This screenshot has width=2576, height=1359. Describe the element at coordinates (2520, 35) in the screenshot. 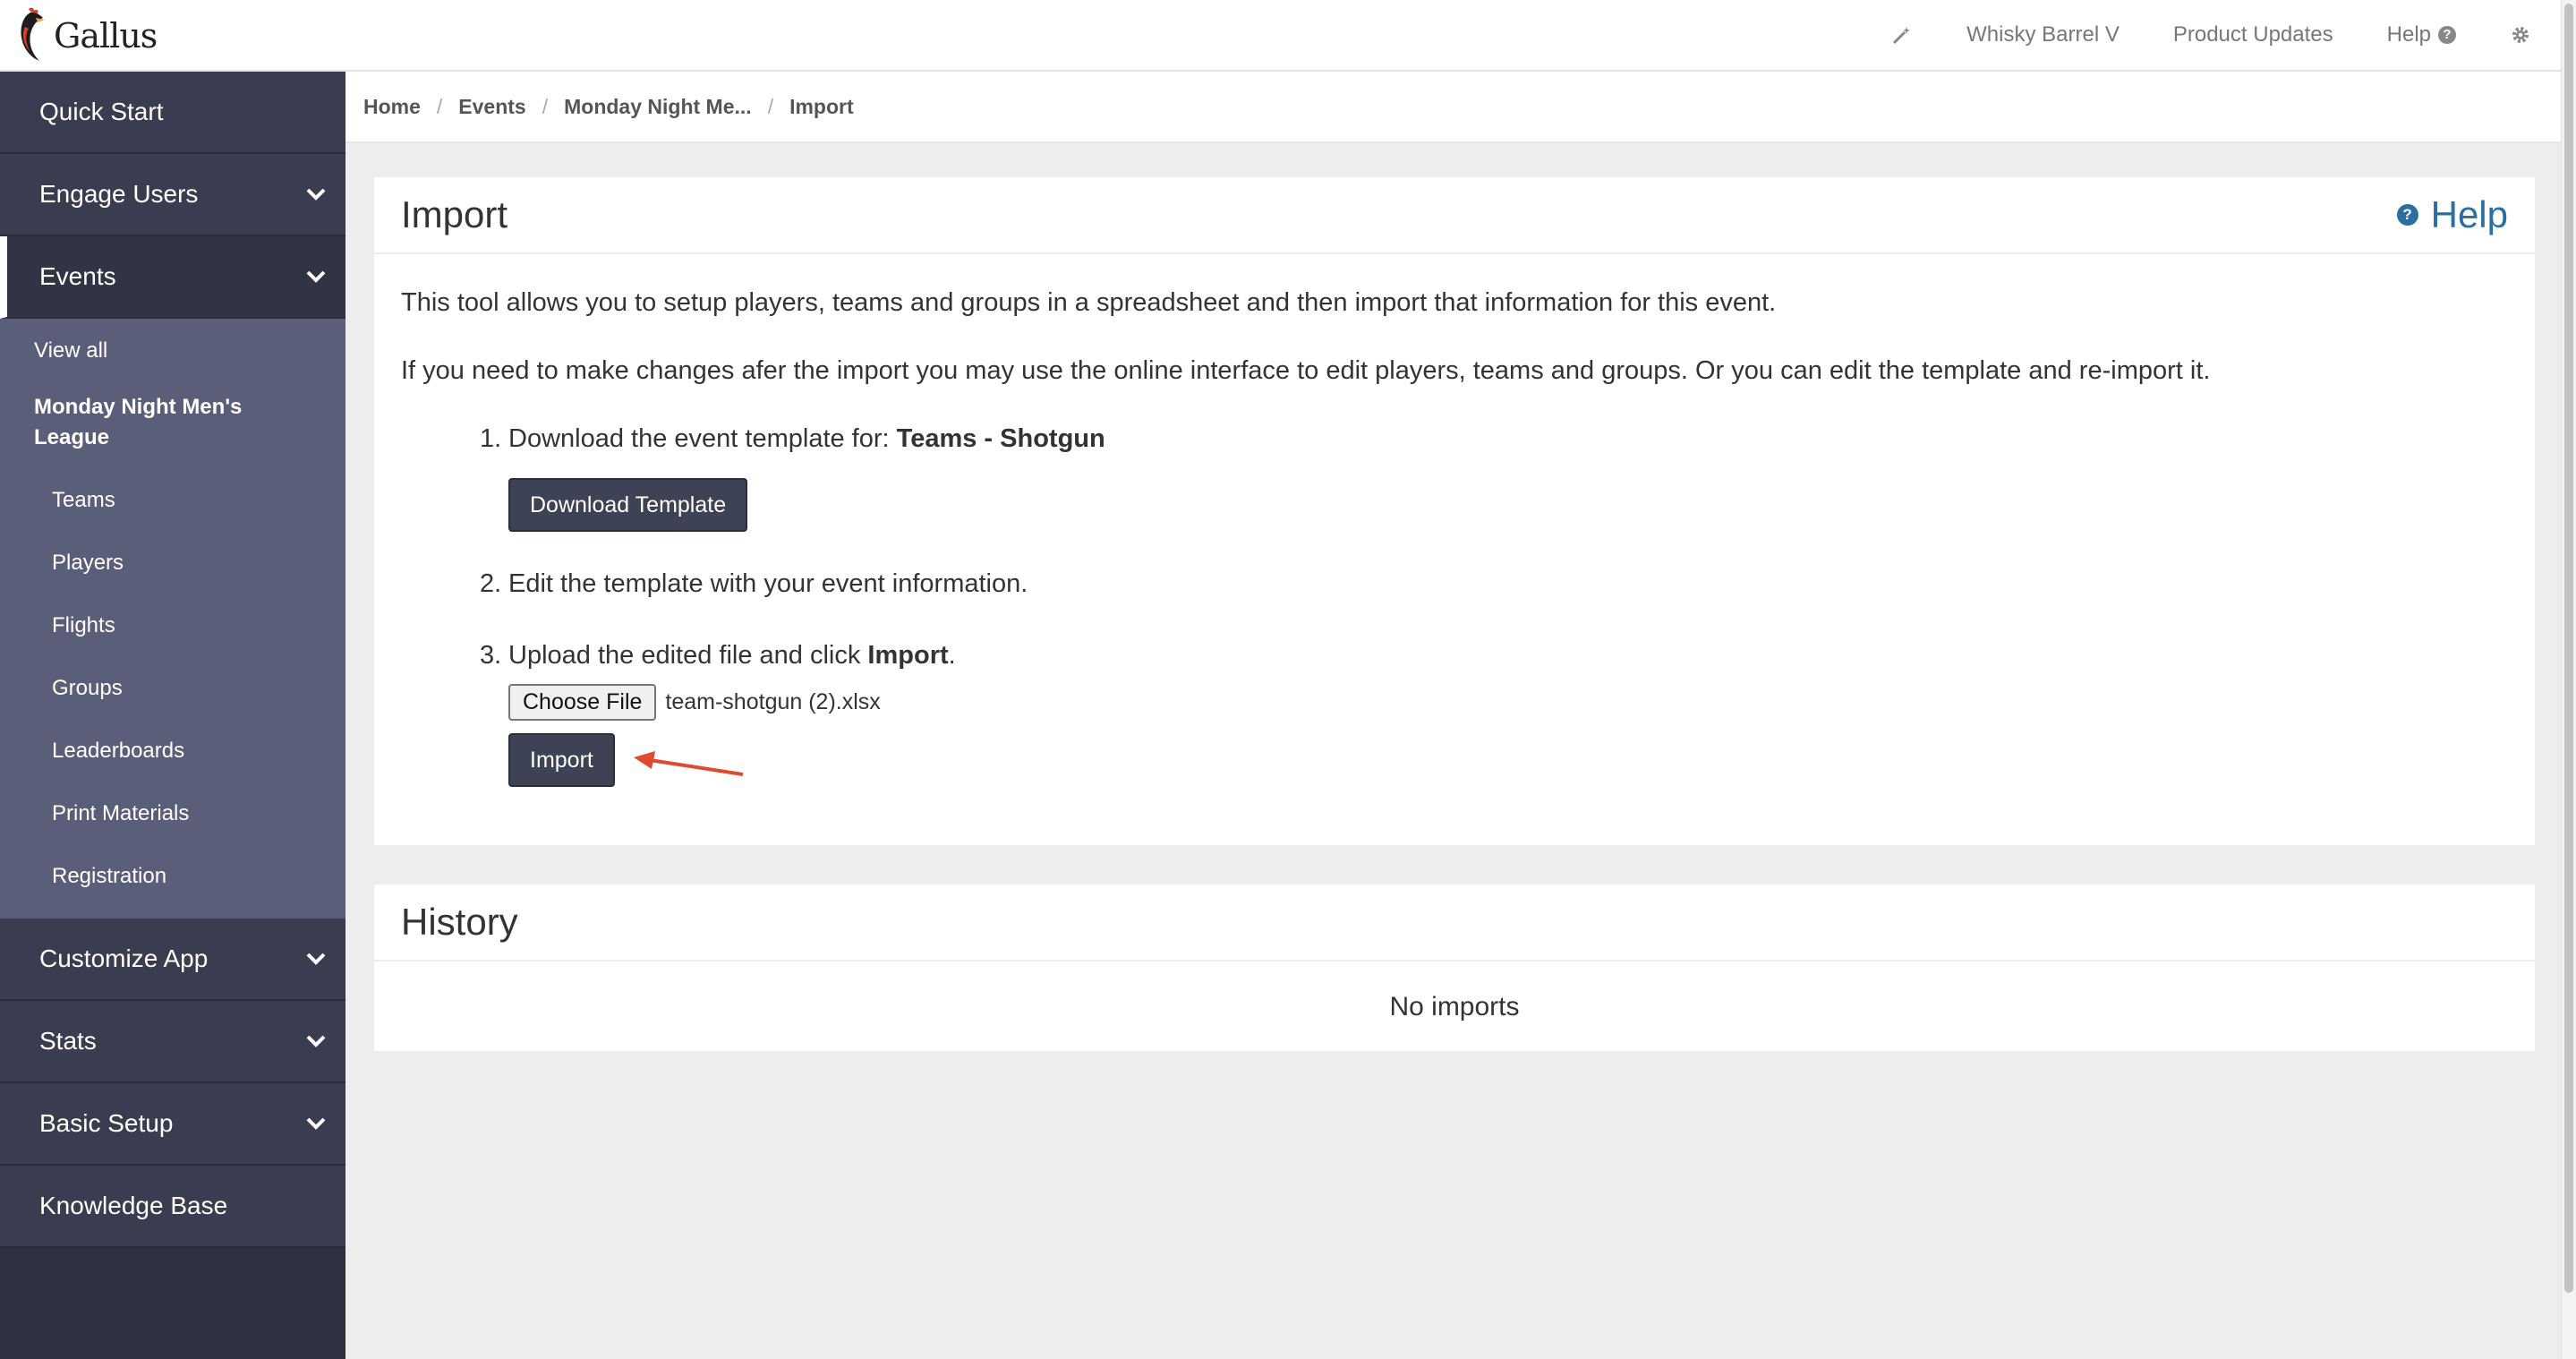

I see `gear-icon` at that location.